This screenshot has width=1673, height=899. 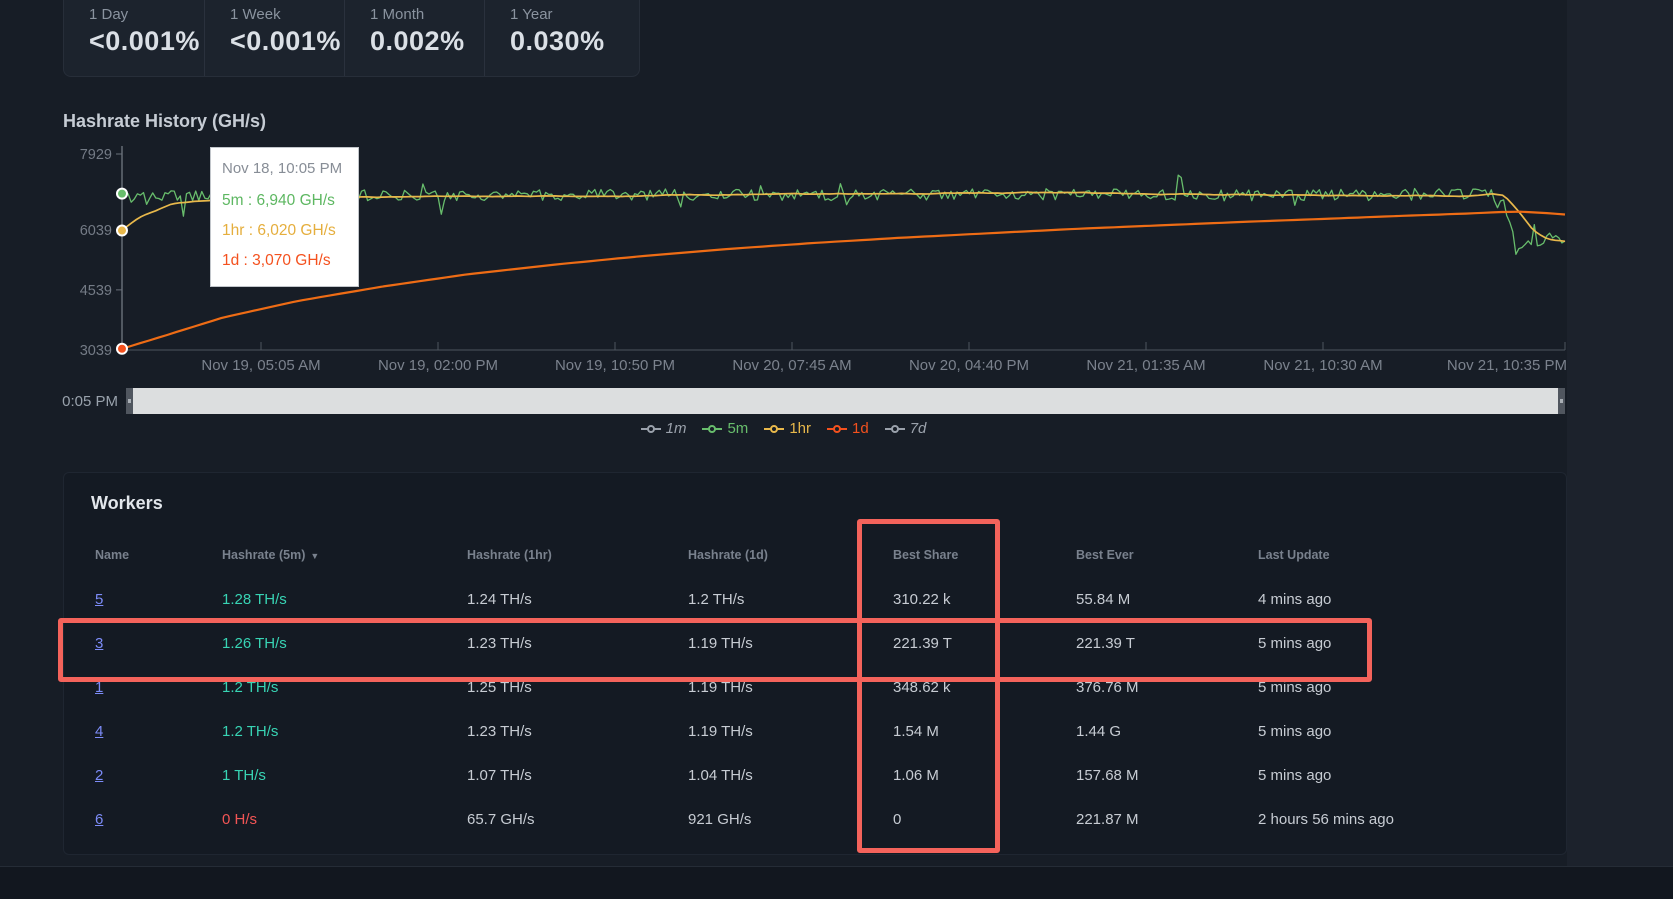 I want to click on worker-link-1: 1, so click(x=99, y=687).